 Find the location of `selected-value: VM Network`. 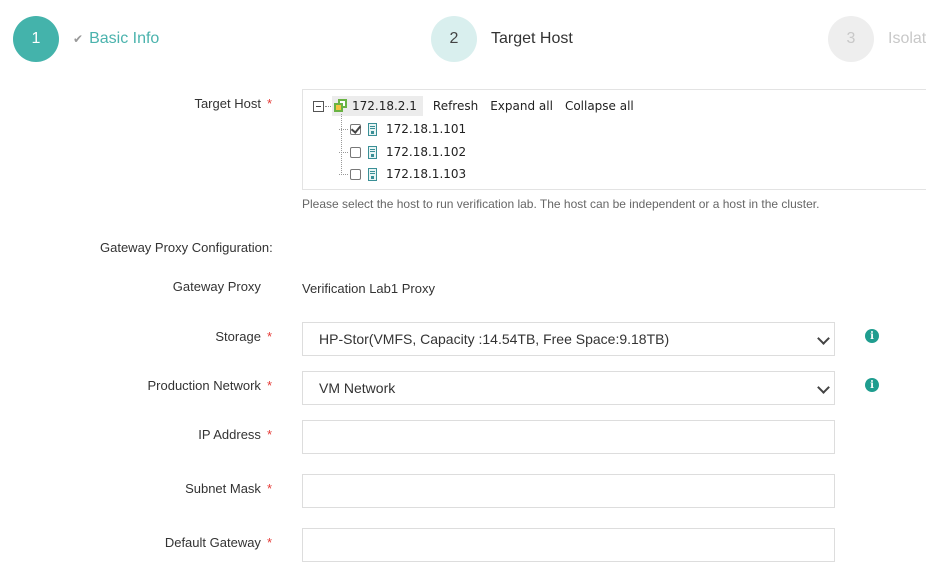

selected-value: VM Network is located at coordinates (357, 388).